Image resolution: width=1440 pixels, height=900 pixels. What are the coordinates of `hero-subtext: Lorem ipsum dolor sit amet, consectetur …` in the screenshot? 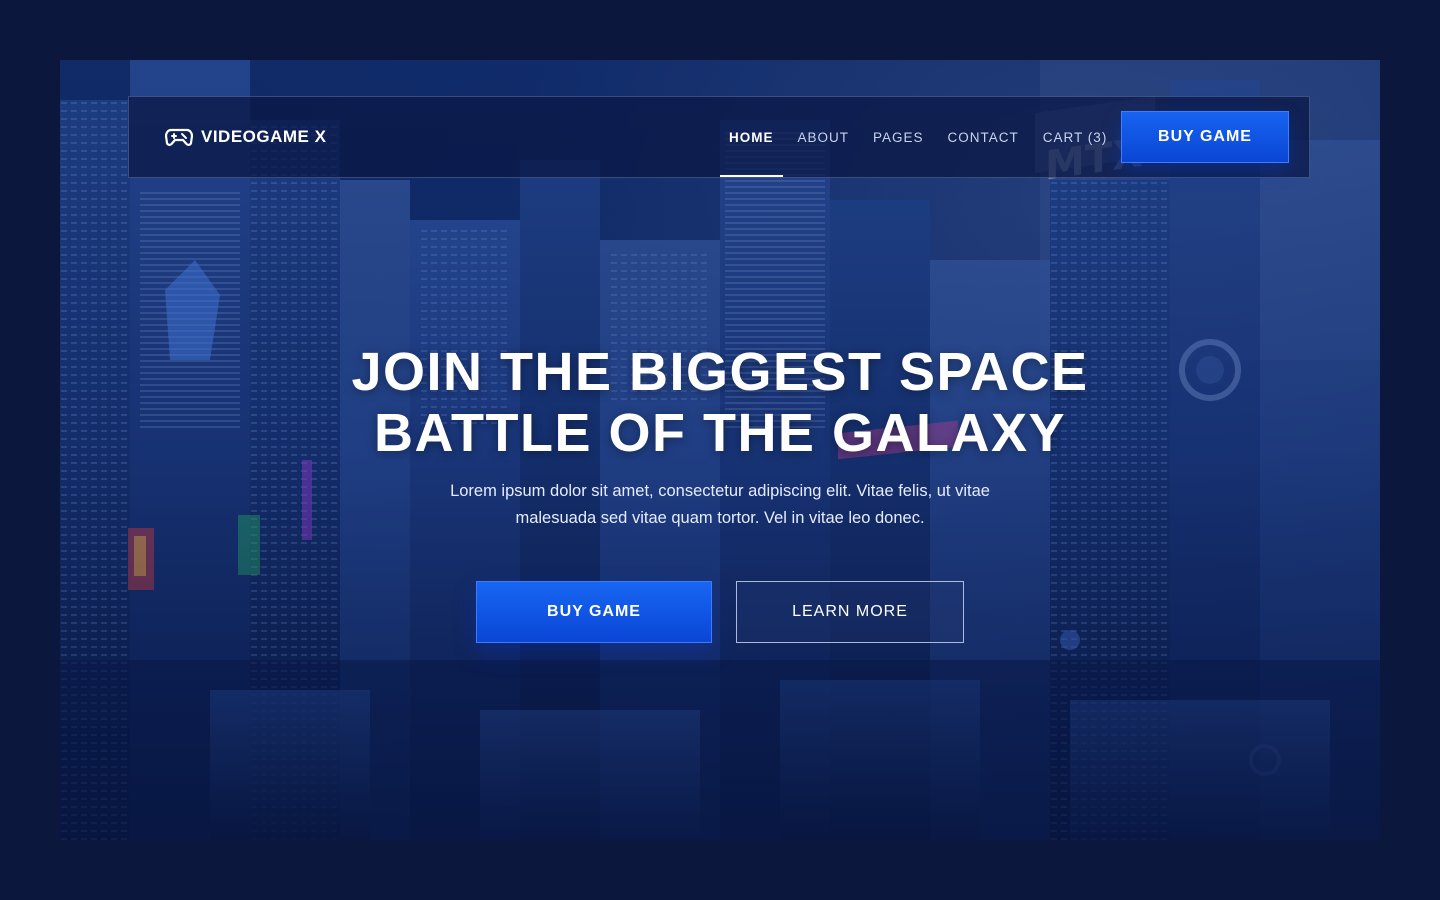 It's located at (720, 505).